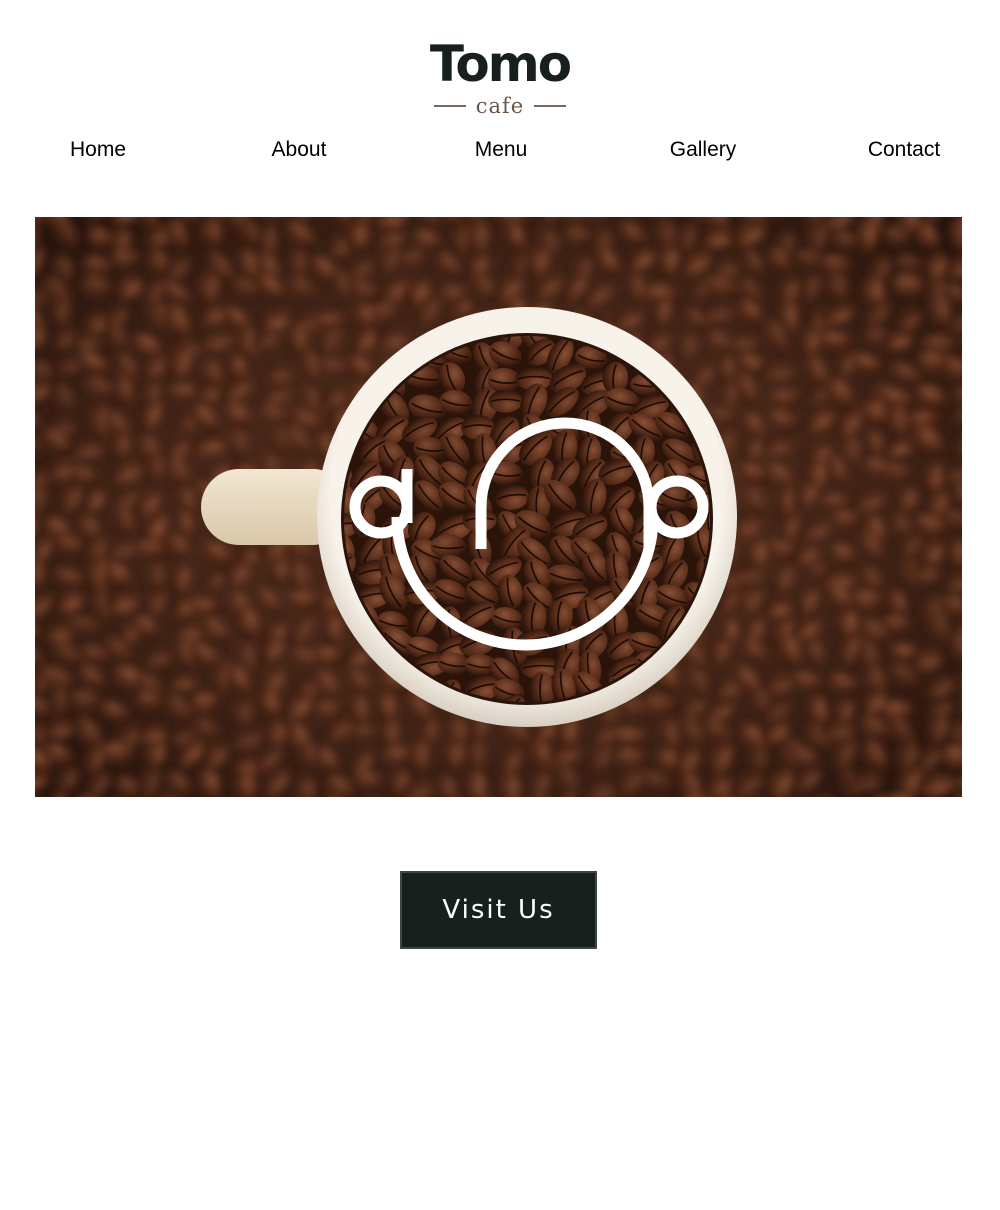 Image resolution: width=1000 pixels, height=1210 pixels. What do you see at coordinates (550, 106) in the screenshot?
I see `logo-divider-right` at bounding box center [550, 106].